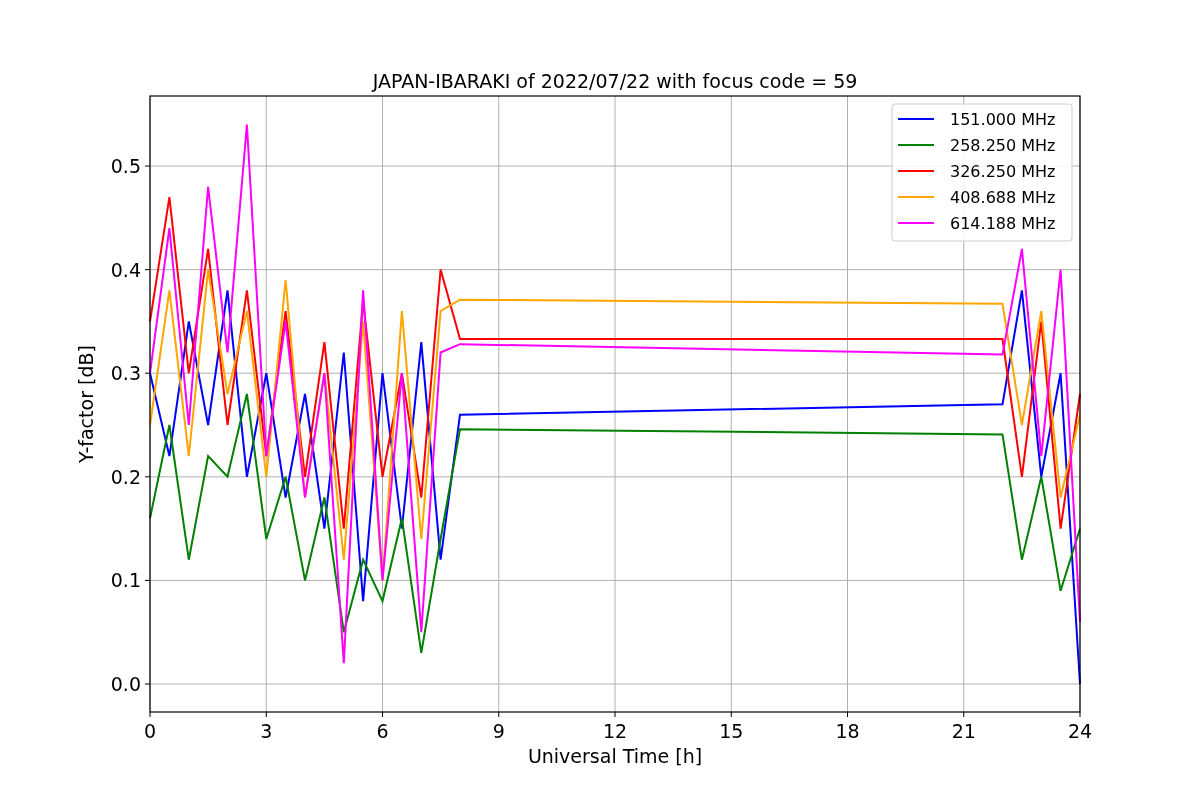 The height and width of the screenshot is (800, 1200). What do you see at coordinates (125, 373) in the screenshot?
I see `y-tick-label: 0.3` at bounding box center [125, 373].